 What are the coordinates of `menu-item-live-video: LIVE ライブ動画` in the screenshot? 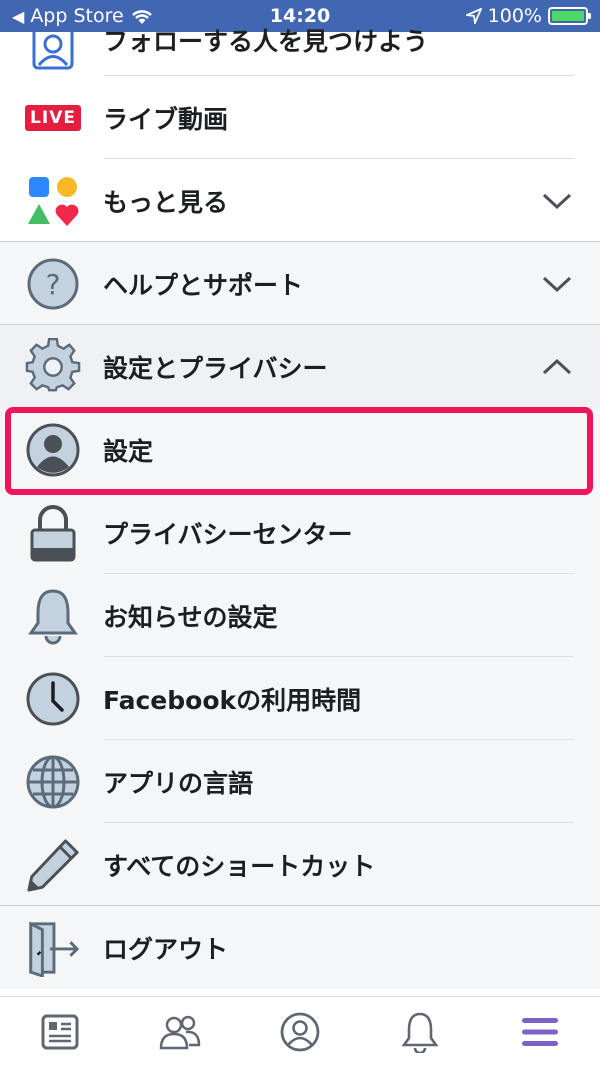 It's located at (300, 117).